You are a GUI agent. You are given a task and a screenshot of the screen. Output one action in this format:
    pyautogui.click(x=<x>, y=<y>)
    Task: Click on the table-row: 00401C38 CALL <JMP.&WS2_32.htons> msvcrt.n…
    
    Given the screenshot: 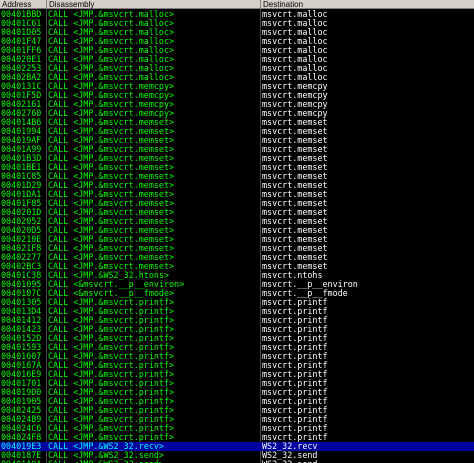 What is the action you would take?
    pyautogui.click(x=237, y=275)
    